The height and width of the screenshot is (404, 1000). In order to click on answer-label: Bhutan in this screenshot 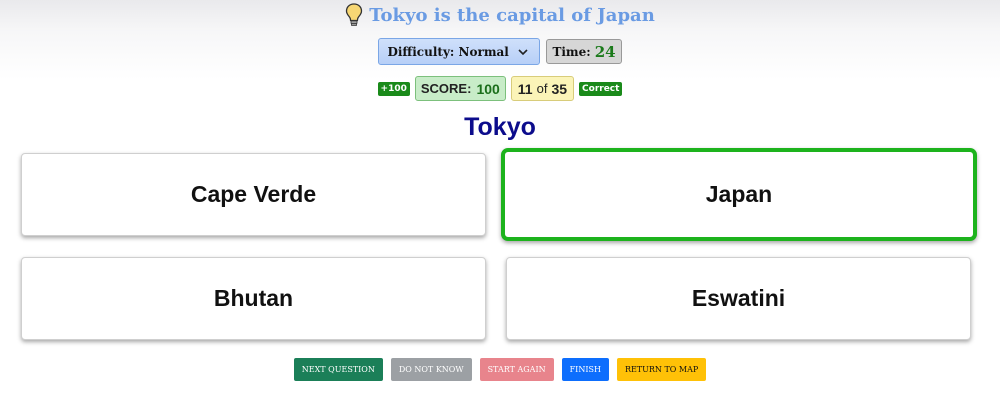, I will do `click(253, 298)`.